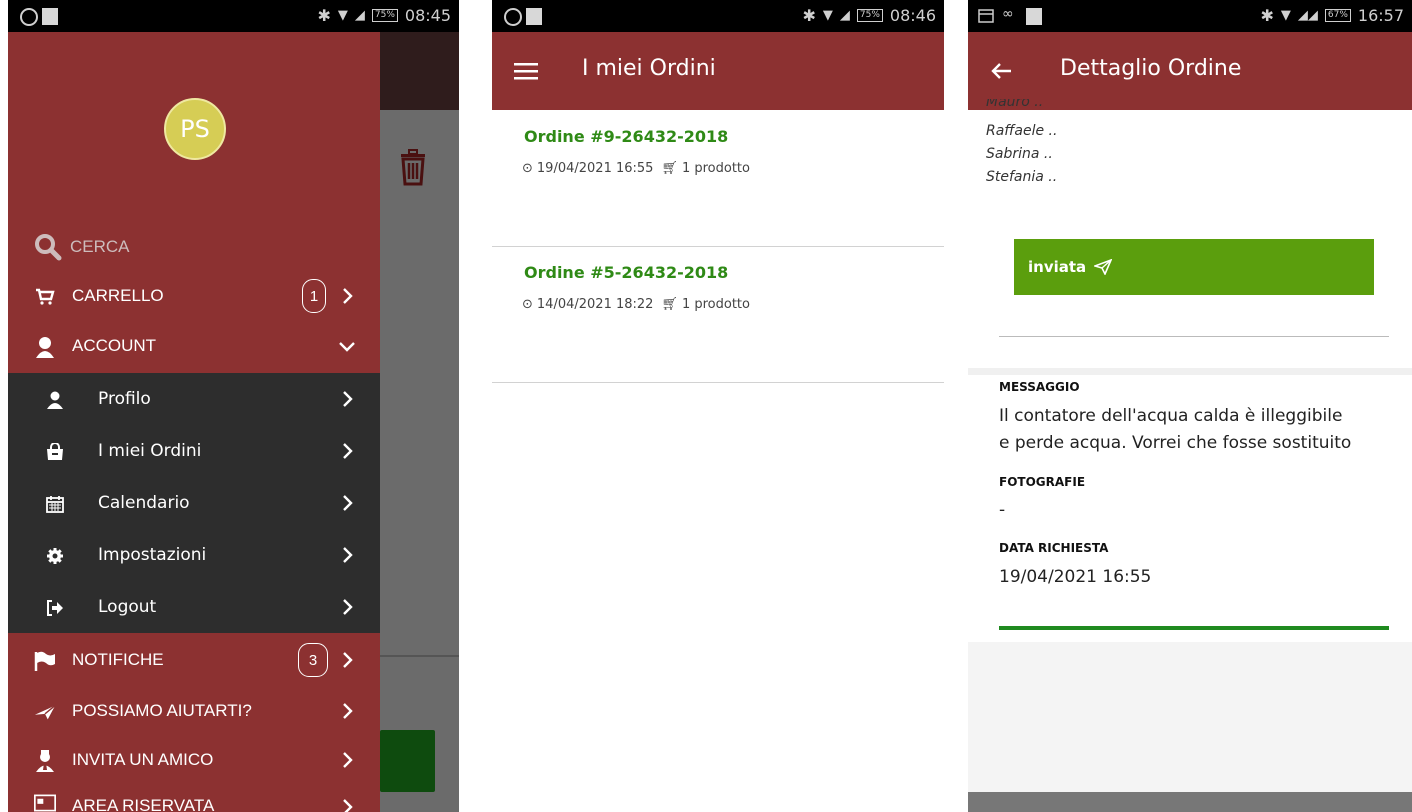  Describe the element at coordinates (636, 304) in the screenshot. I see `order-meta: ⊙ 14/04/2021 18:22 🛒︎ 1 prodotto` at that location.